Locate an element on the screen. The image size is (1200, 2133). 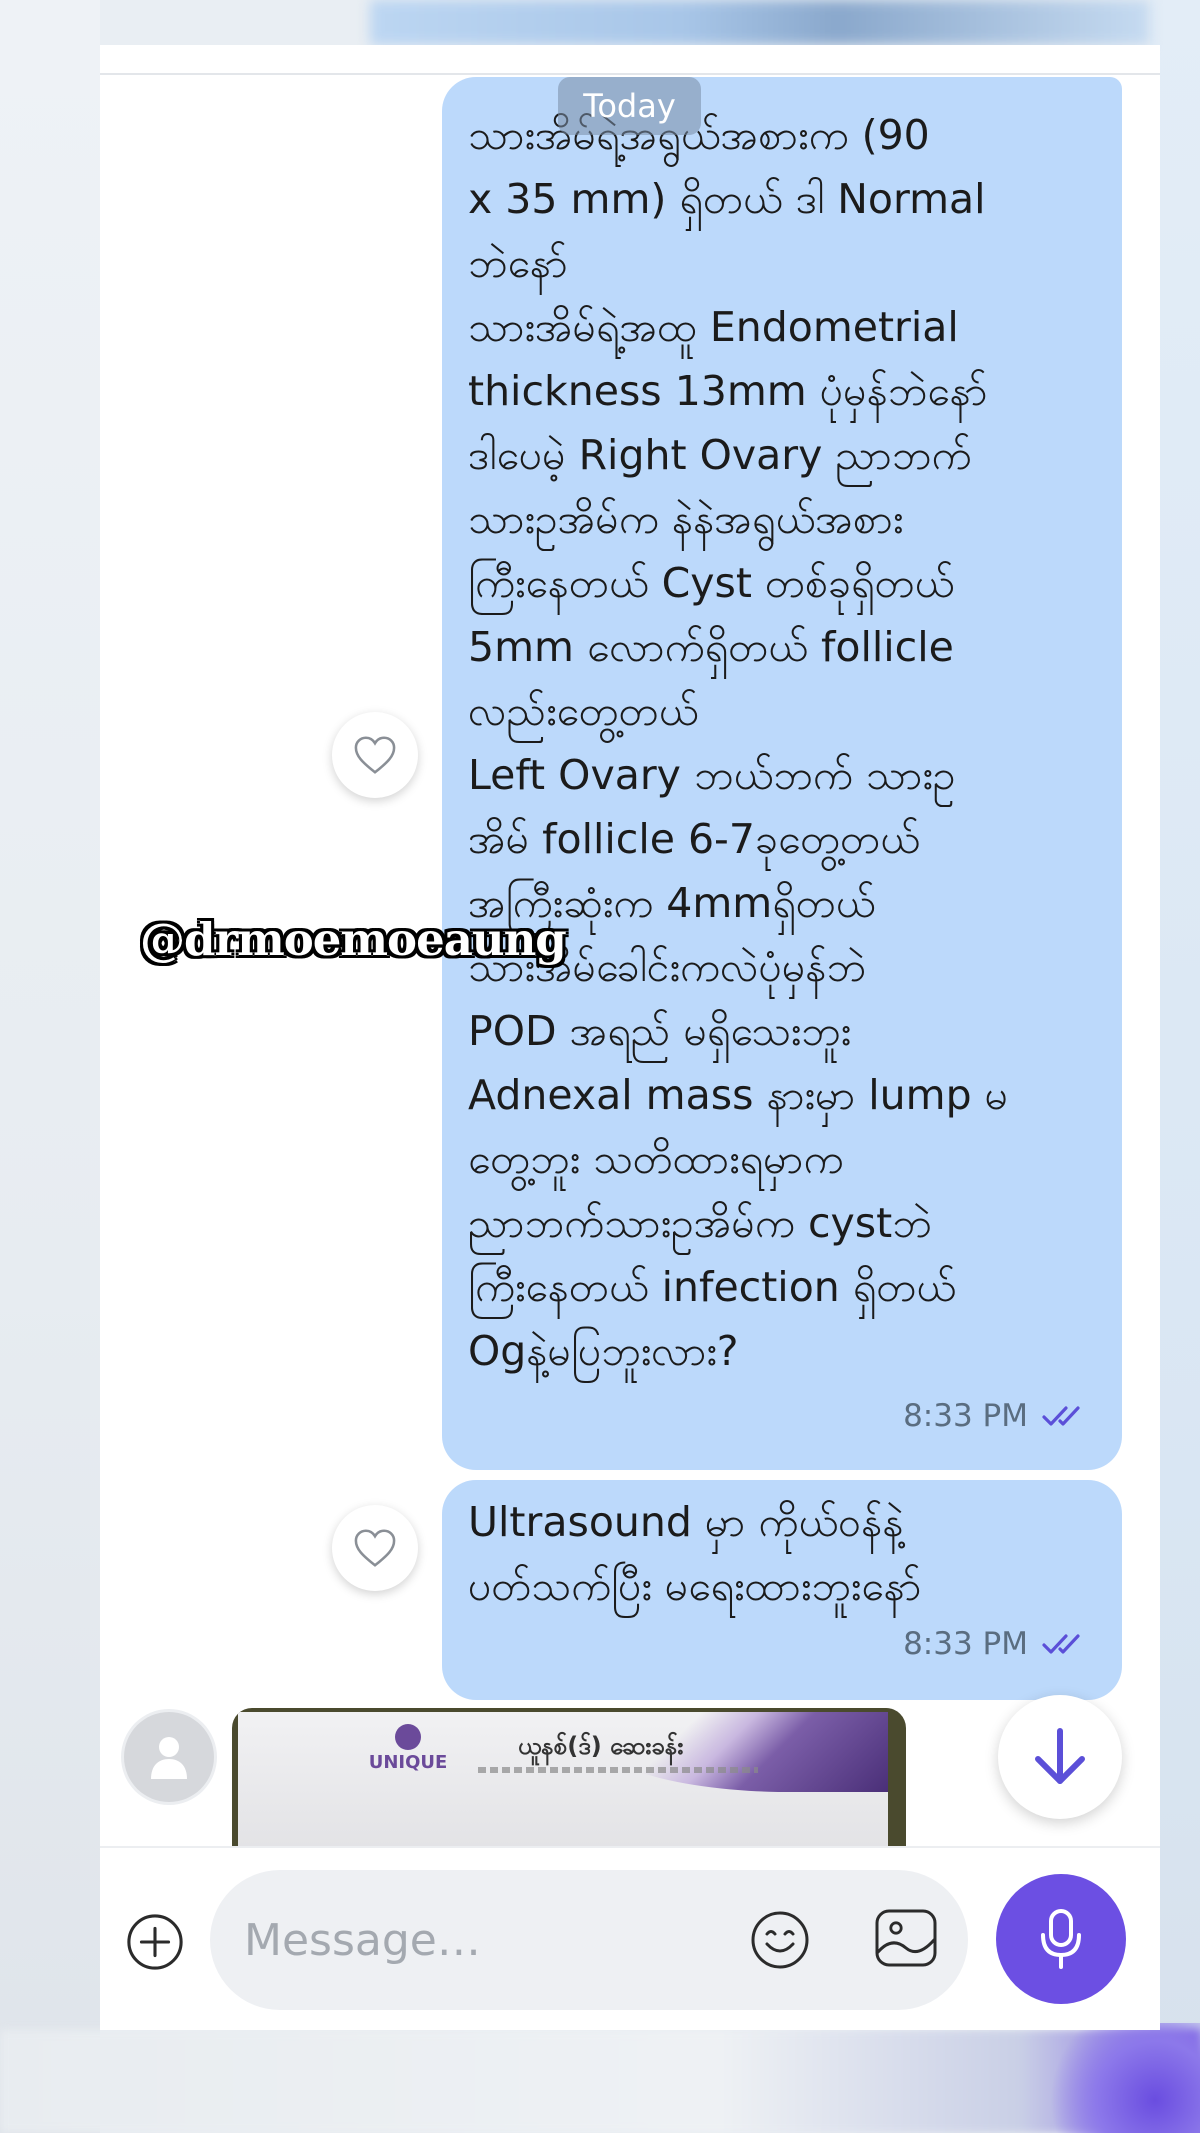
arrow-down-icon is located at coordinates (1060, 1756).